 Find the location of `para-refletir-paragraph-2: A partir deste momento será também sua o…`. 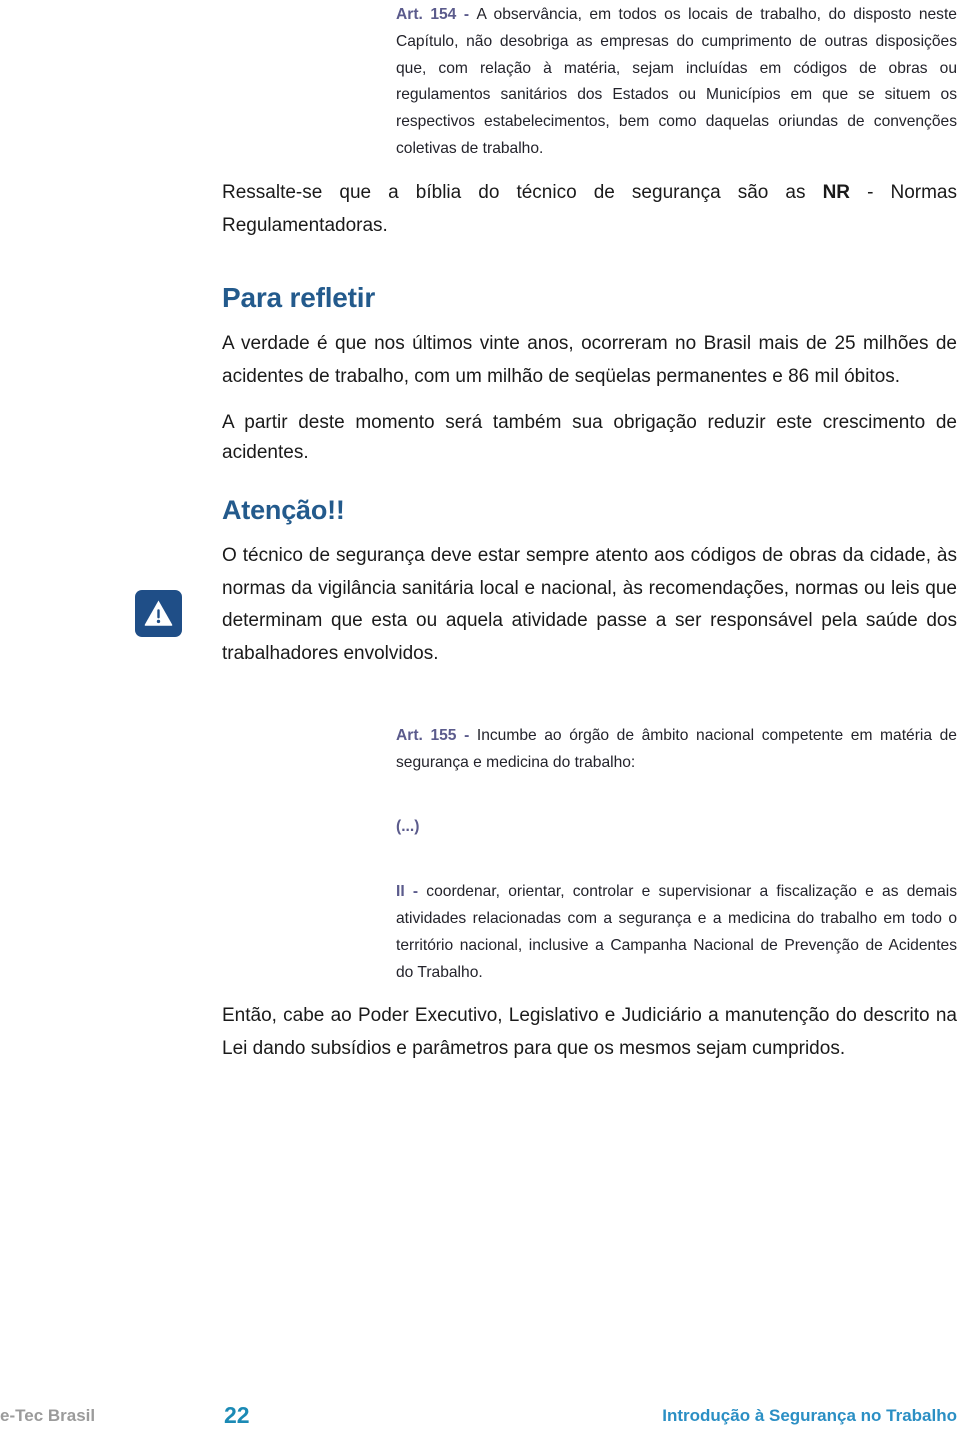

para-refletir-paragraph-2: A partir deste momento será também sua o… is located at coordinates (589, 437).